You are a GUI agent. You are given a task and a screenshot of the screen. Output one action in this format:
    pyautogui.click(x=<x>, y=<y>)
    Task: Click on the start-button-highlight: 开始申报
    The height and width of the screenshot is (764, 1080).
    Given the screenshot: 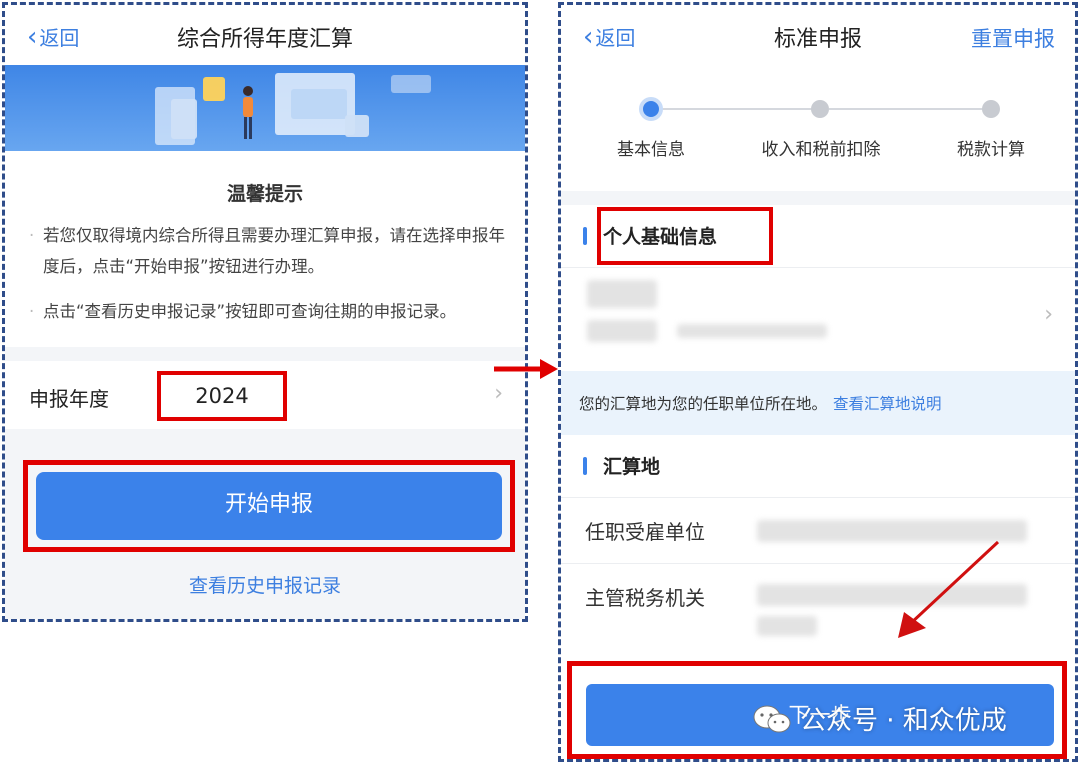 What is the action you would take?
    pyautogui.click(x=269, y=506)
    